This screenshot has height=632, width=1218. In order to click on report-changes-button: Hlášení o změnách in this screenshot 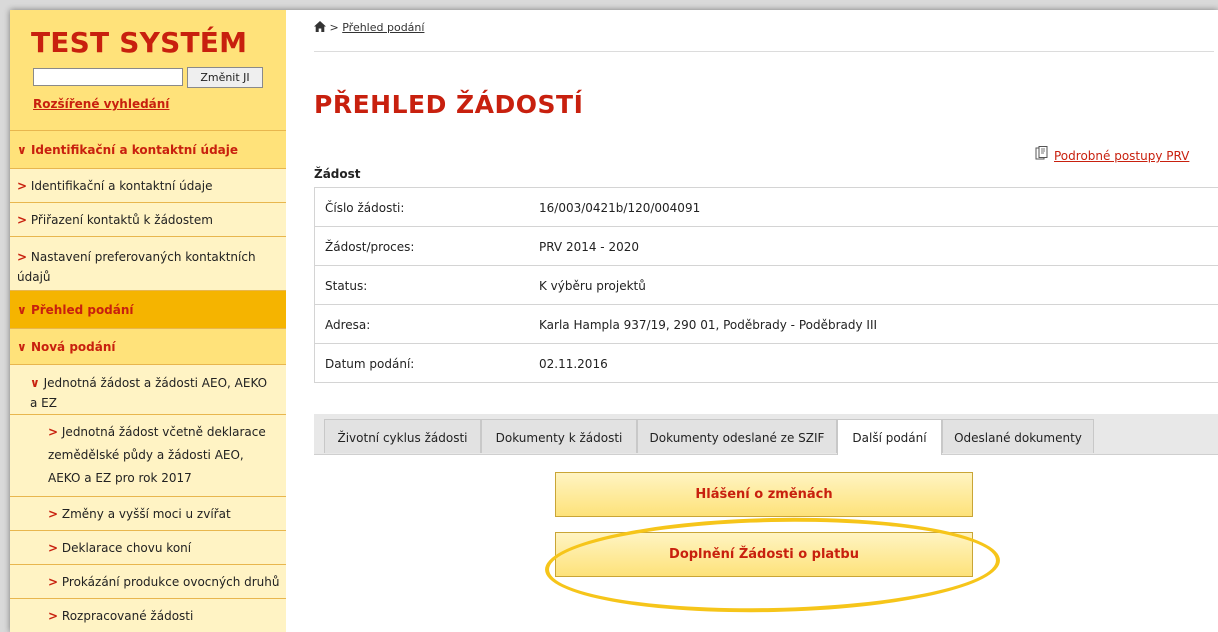, I will do `click(764, 494)`.